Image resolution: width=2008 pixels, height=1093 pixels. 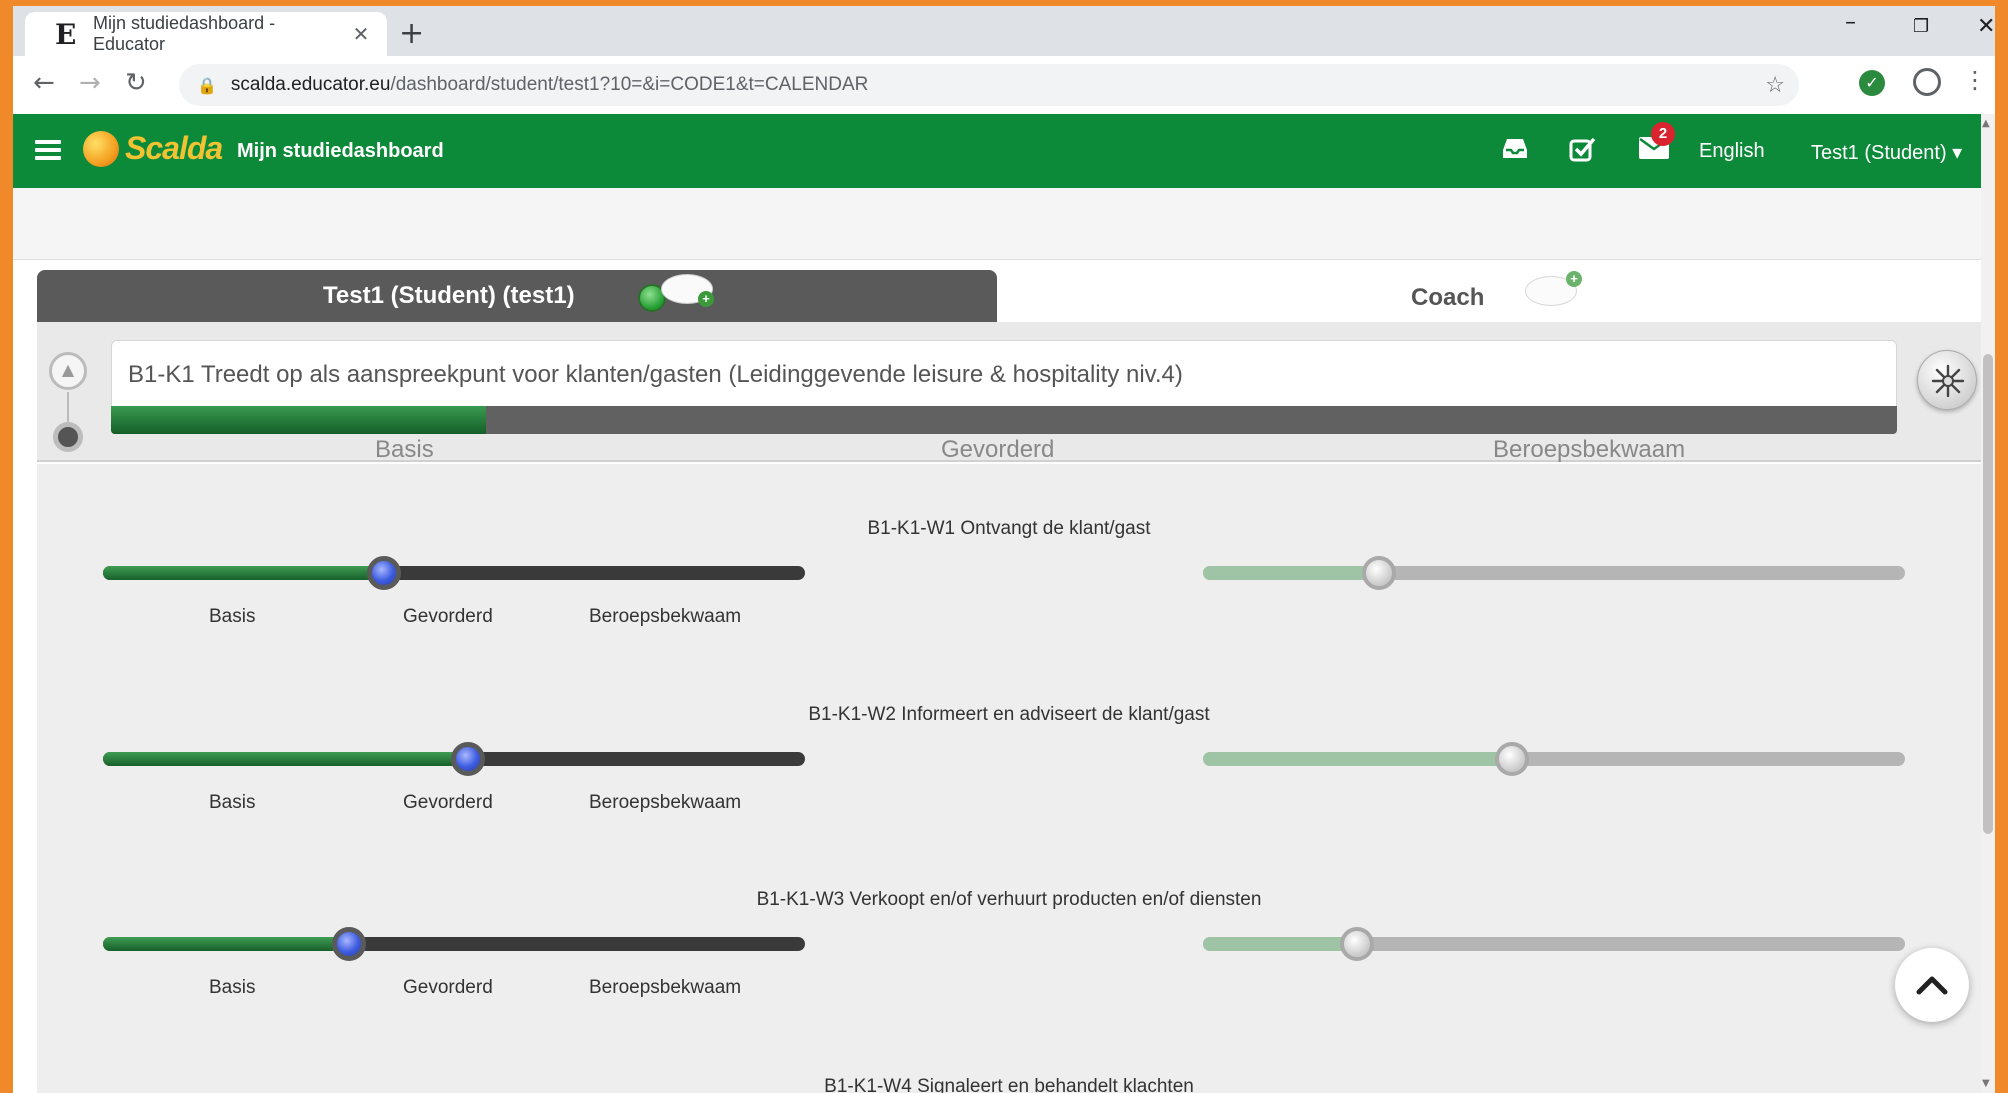 I want to click on browser-menu-icon: ⋮, so click(x=1975, y=80).